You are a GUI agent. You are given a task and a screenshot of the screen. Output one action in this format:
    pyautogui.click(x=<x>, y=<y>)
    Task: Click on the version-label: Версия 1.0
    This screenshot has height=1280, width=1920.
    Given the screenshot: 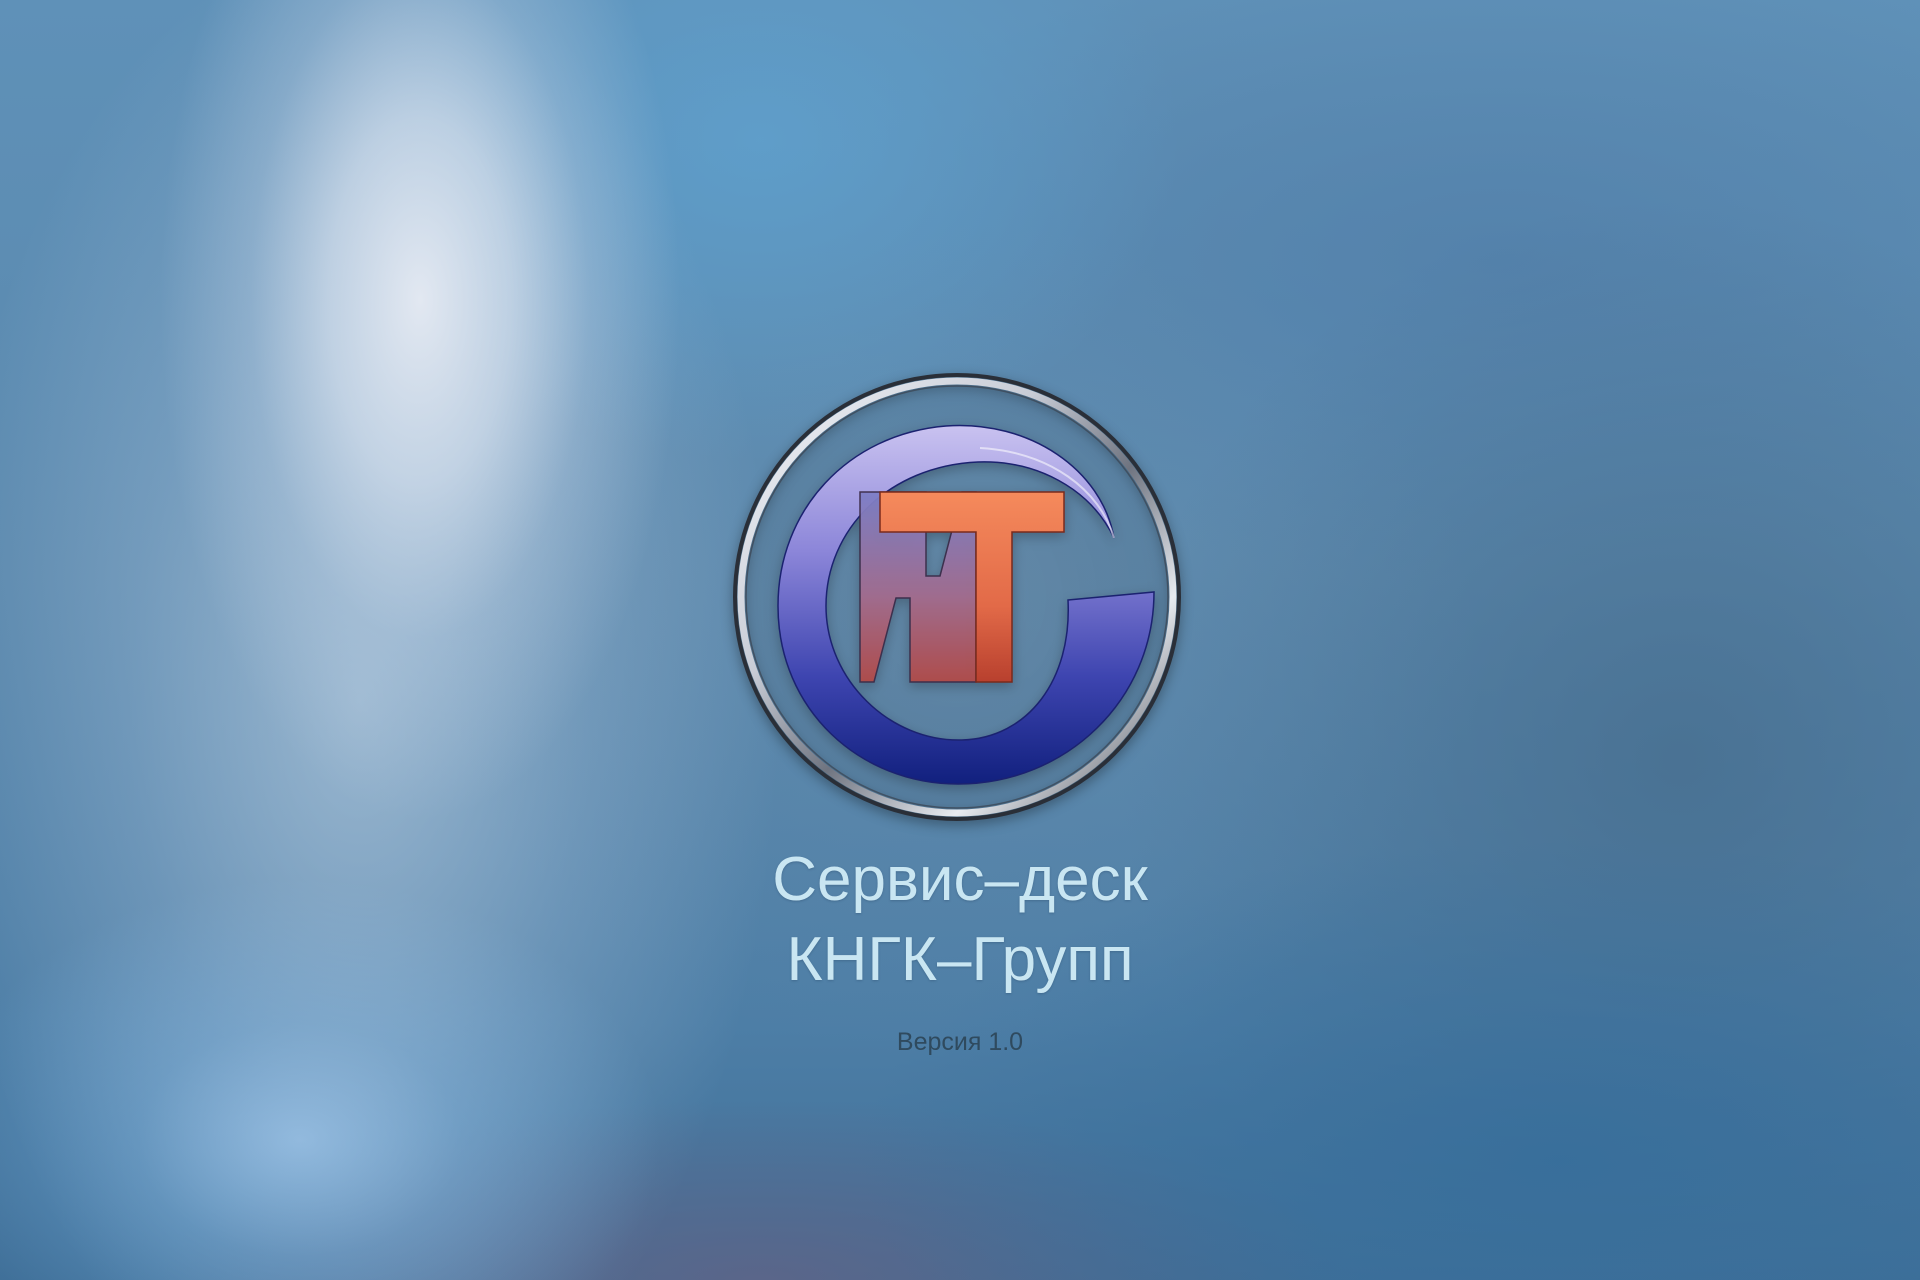 What is the action you would take?
    pyautogui.click(x=960, y=1042)
    